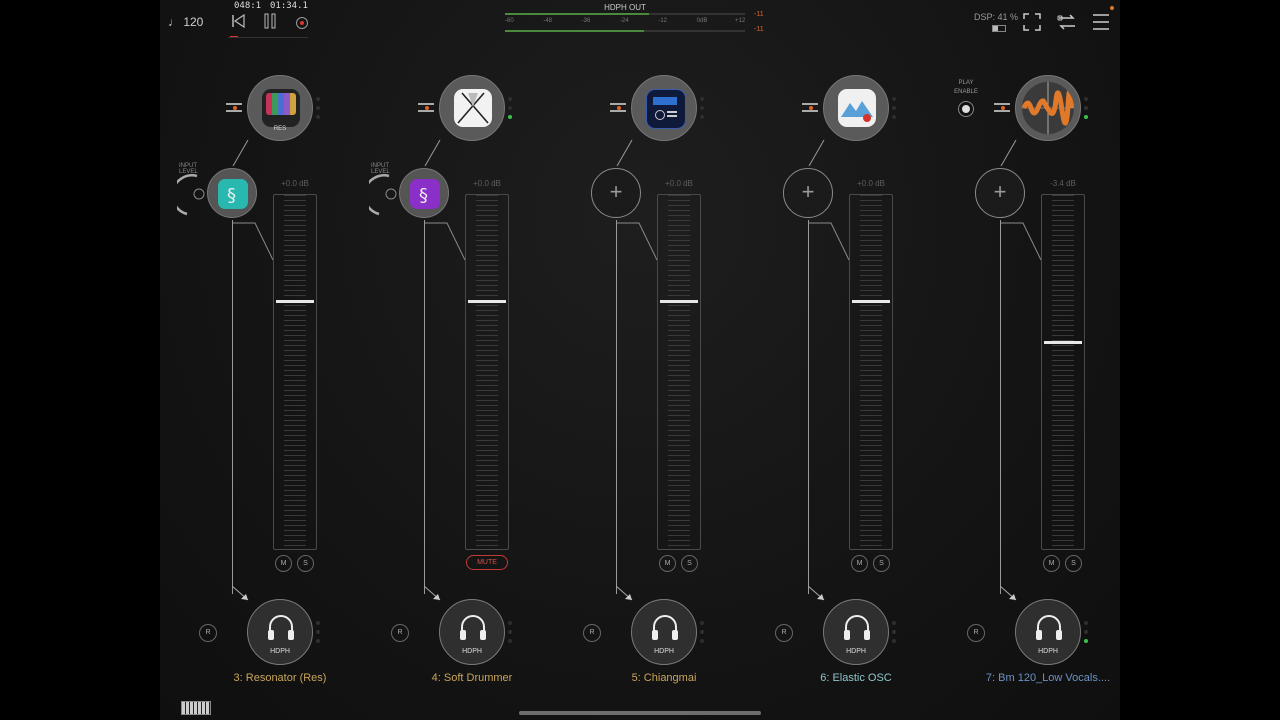 This screenshot has height=720, width=1280. Describe the element at coordinates (1008, 593) in the screenshot. I see `signal-arrow` at that location.